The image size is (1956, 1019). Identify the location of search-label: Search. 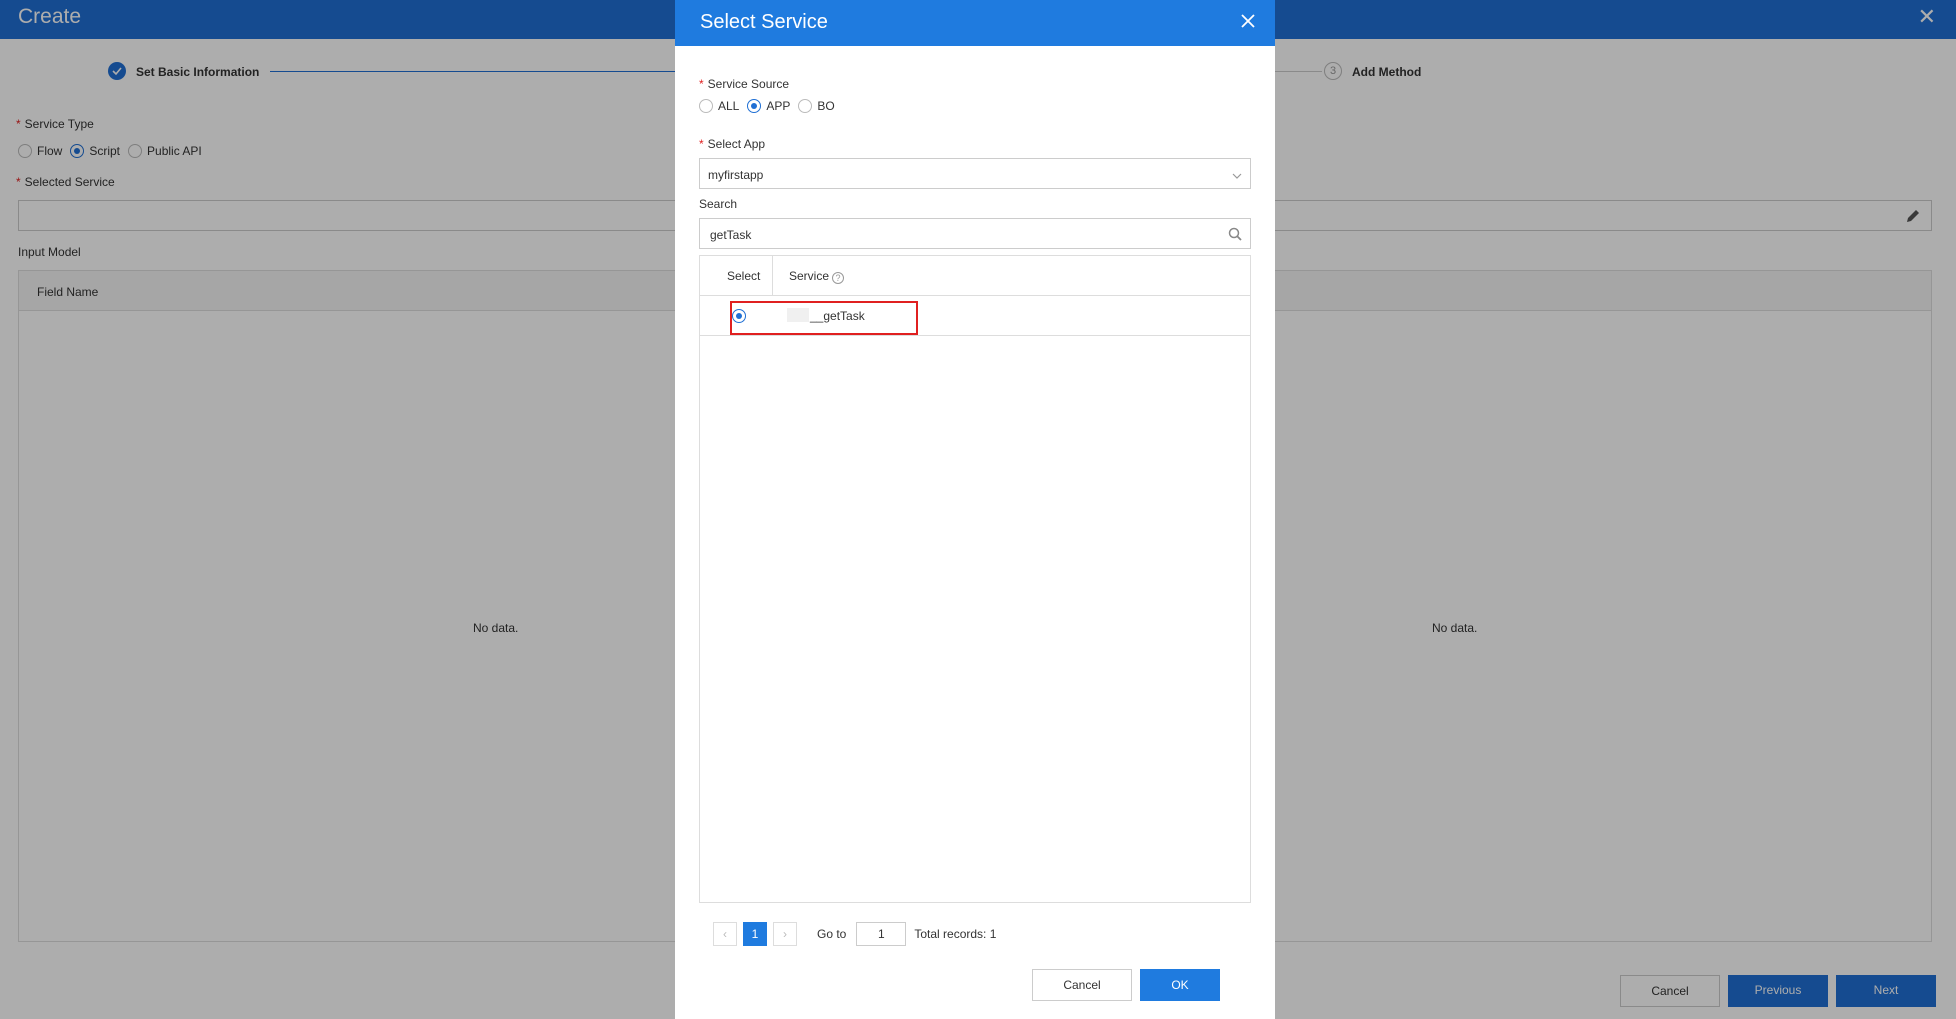
(718, 204).